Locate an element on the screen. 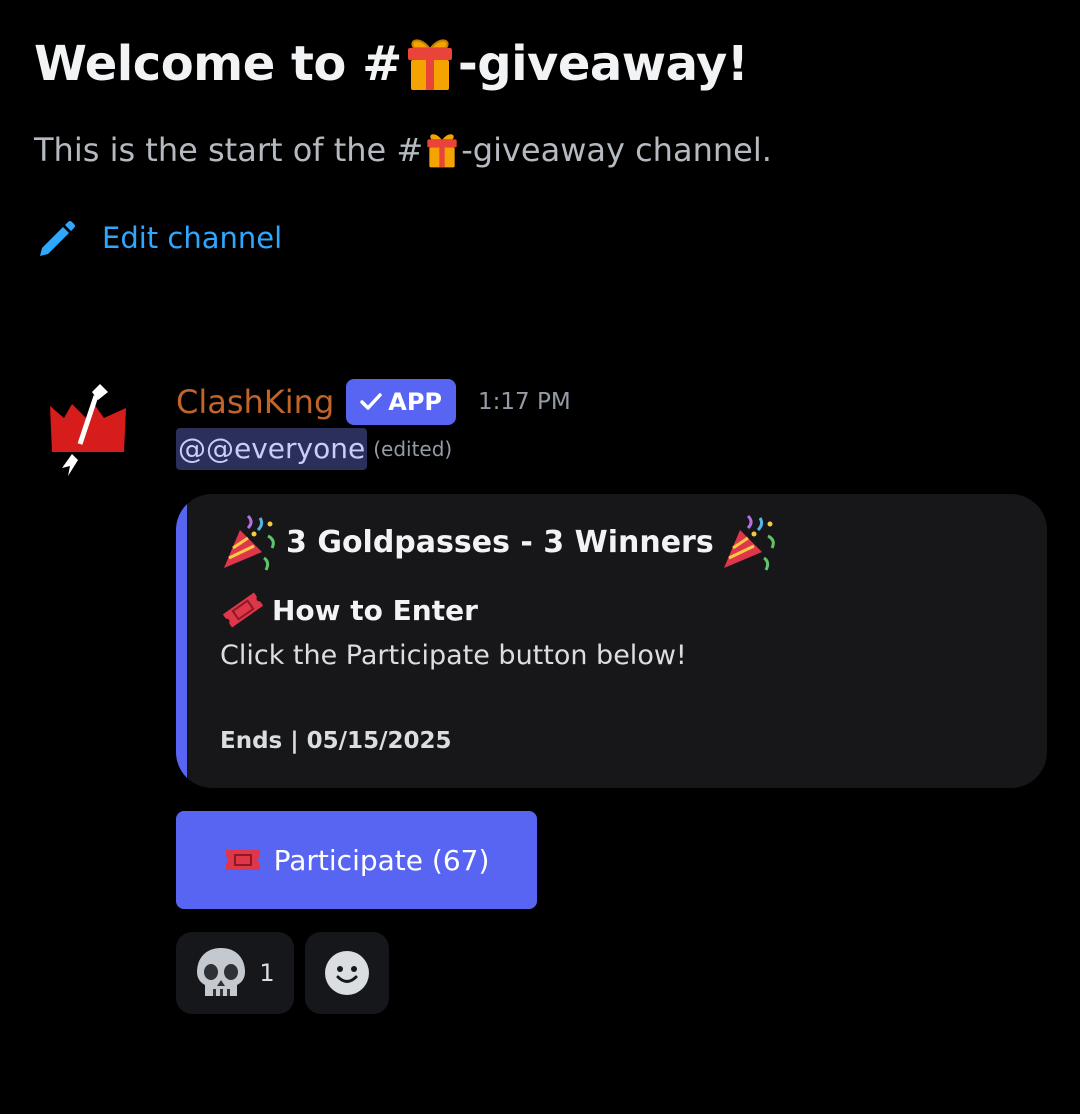 This screenshot has height=1114, width=1080. skull-reaction: 1 is located at coordinates (235, 973).